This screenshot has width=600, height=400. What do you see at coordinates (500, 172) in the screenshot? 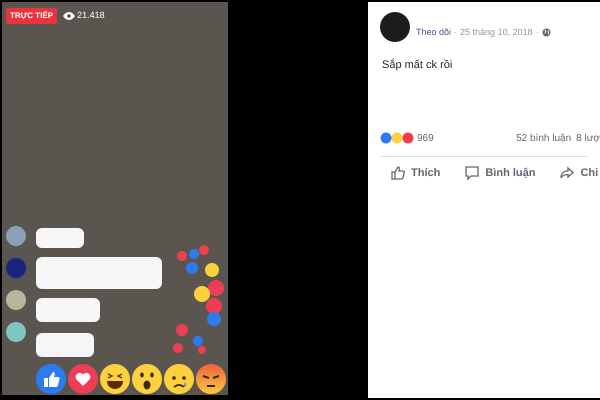
I see `comment-action-button: Bình luận` at bounding box center [500, 172].